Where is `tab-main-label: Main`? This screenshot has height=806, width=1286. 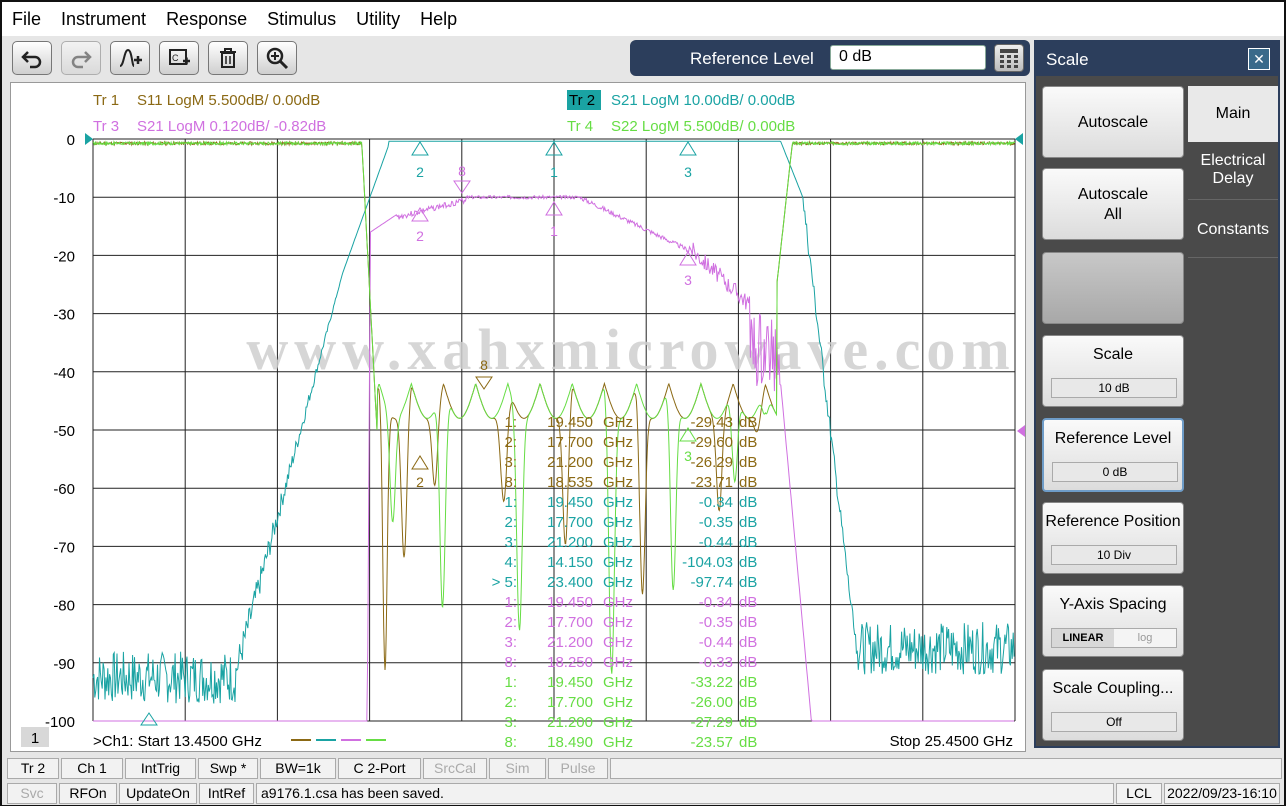 tab-main-label: Main is located at coordinates (1233, 113).